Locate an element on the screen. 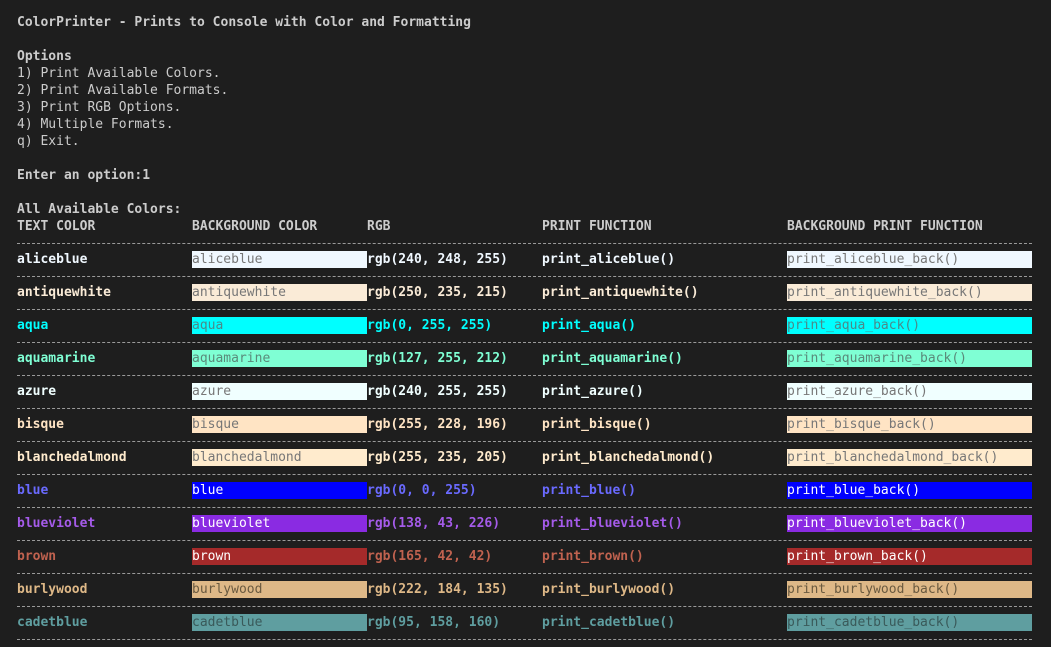  print-function-cell: print_blue() is located at coordinates (589, 490).